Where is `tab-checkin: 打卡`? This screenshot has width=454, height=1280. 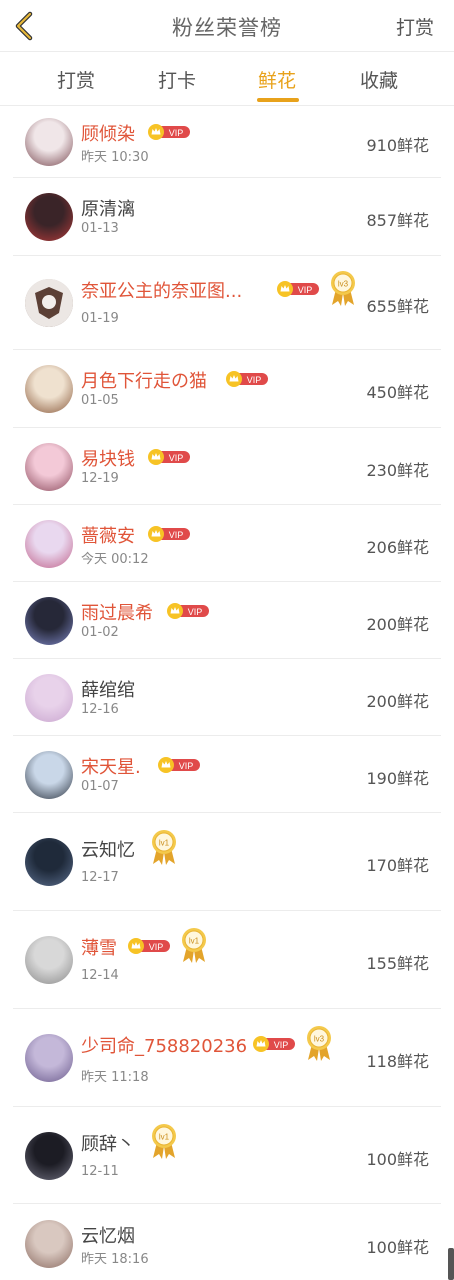 tab-checkin: 打卡 is located at coordinates (177, 79).